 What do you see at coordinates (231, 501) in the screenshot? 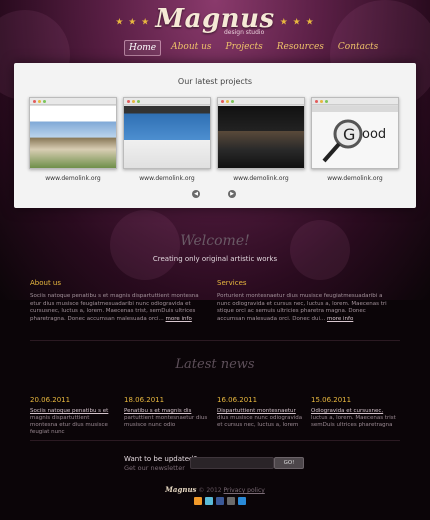
I see `myspace-icon` at bounding box center [231, 501].